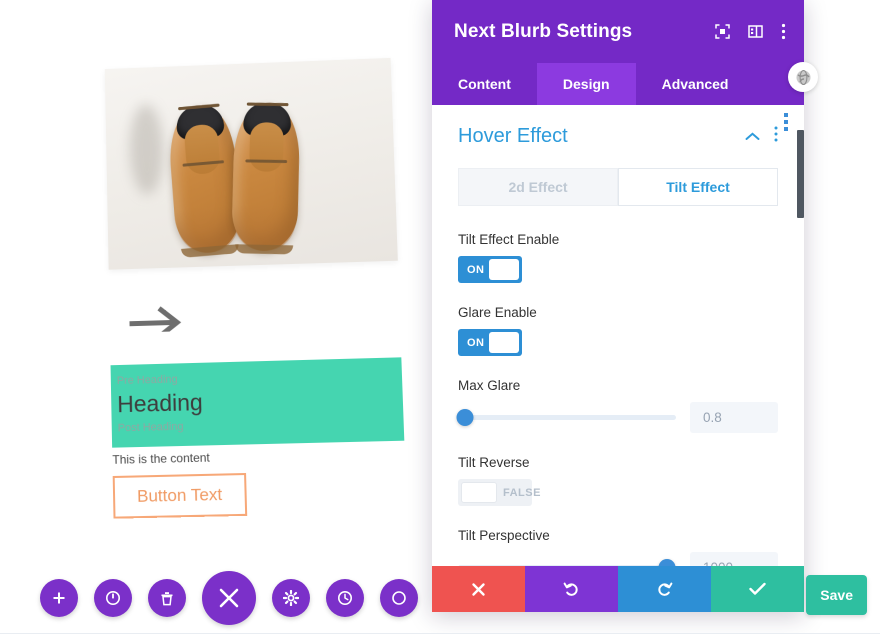 Image resolution: width=880 pixels, height=637 pixels. I want to click on check-icon, so click(757, 588).